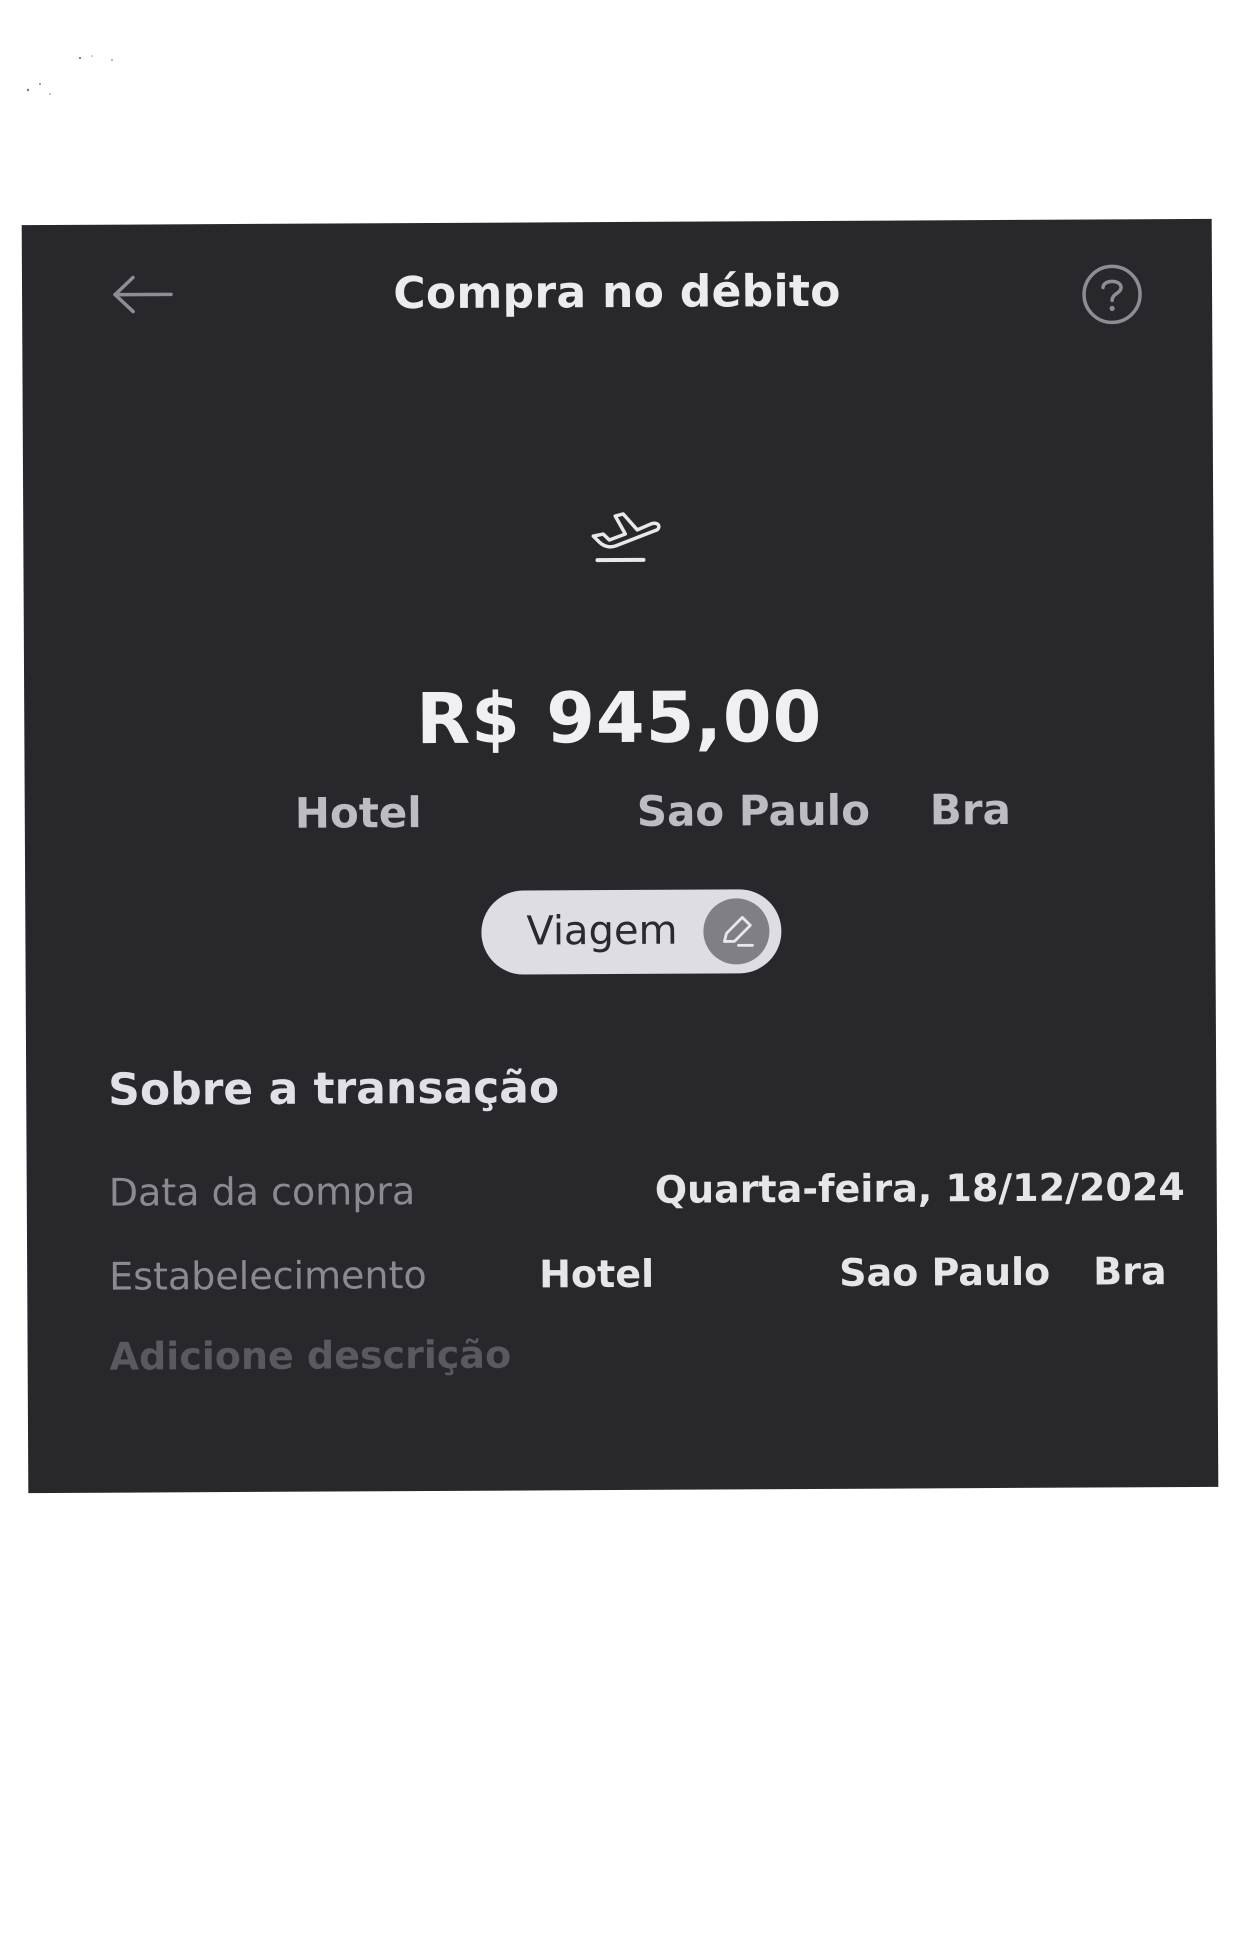 The height and width of the screenshot is (1948, 1240). I want to click on establishment-label: Estabelecimento, so click(268, 1276).